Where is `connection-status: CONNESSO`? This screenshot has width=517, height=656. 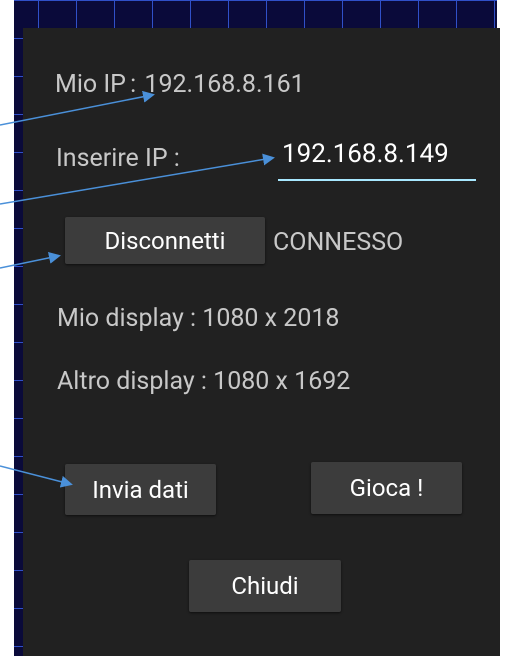 connection-status: CONNESSO is located at coordinates (338, 242).